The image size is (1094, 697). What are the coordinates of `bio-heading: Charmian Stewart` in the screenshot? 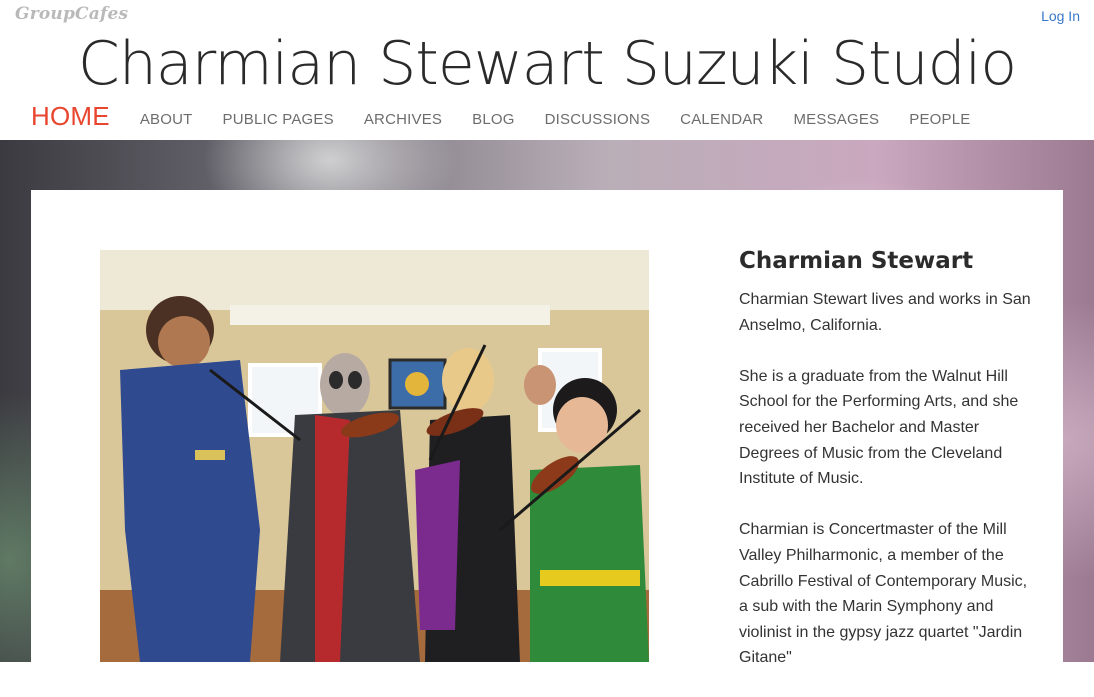 It's located at (856, 261).